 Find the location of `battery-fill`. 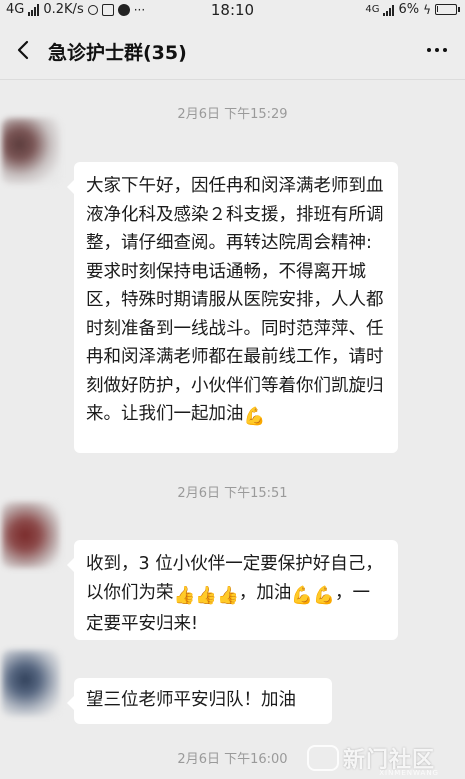

battery-fill is located at coordinates (437, 9).